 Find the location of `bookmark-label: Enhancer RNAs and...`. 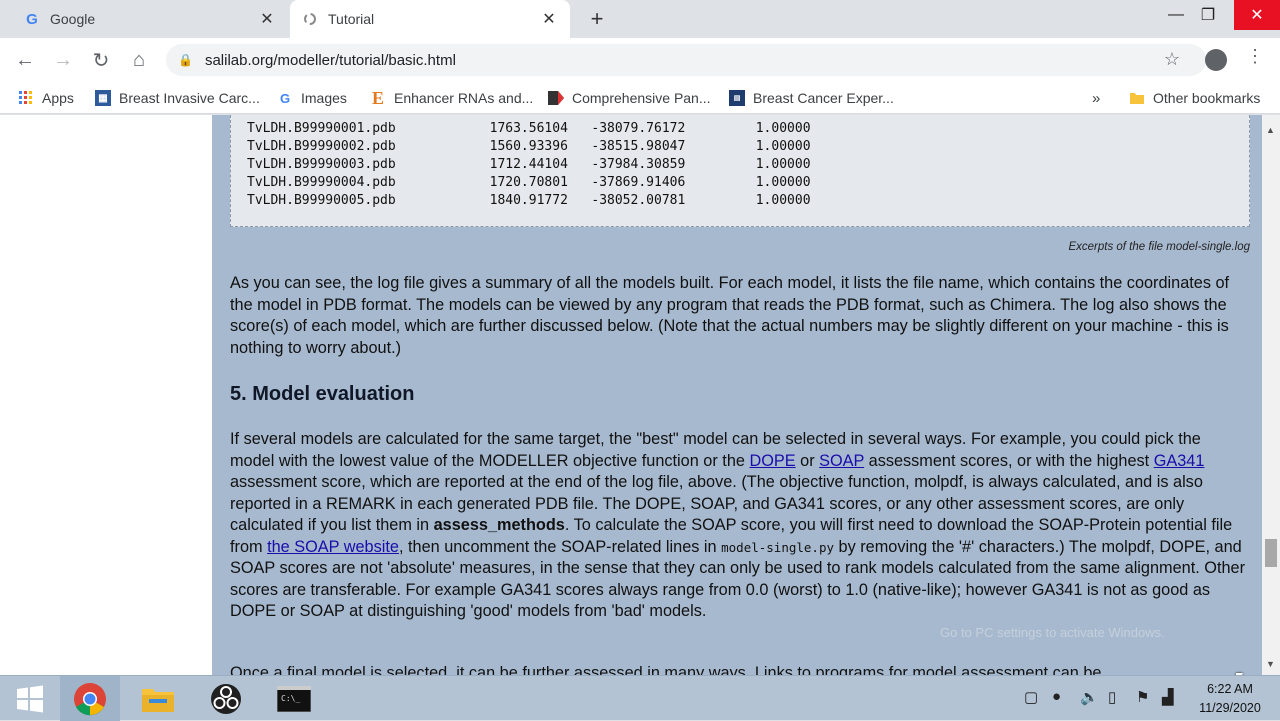

bookmark-label: Enhancer RNAs and... is located at coordinates (464, 98).